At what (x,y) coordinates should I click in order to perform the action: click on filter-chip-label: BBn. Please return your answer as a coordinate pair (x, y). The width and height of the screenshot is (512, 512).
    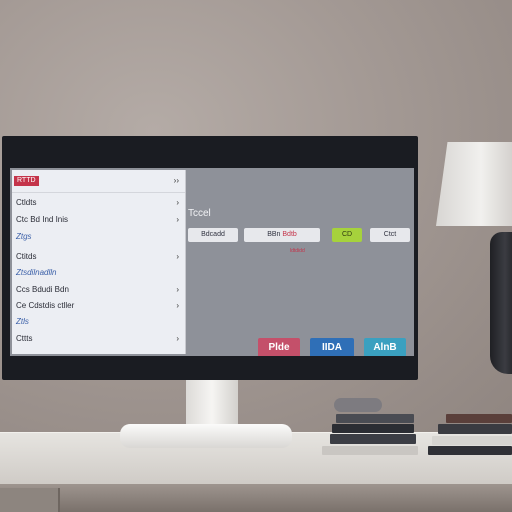
    Looking at the image, I should click on (274, 234).